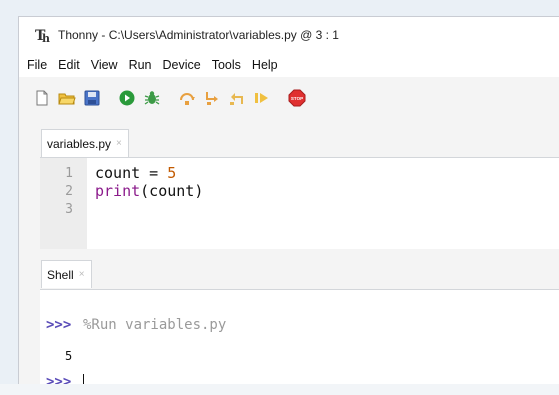 The height and width of the screenshot is (395, 559). Describe the element at coordinates (152, 98) in the screenshot. I see `debug-icon` at that location.